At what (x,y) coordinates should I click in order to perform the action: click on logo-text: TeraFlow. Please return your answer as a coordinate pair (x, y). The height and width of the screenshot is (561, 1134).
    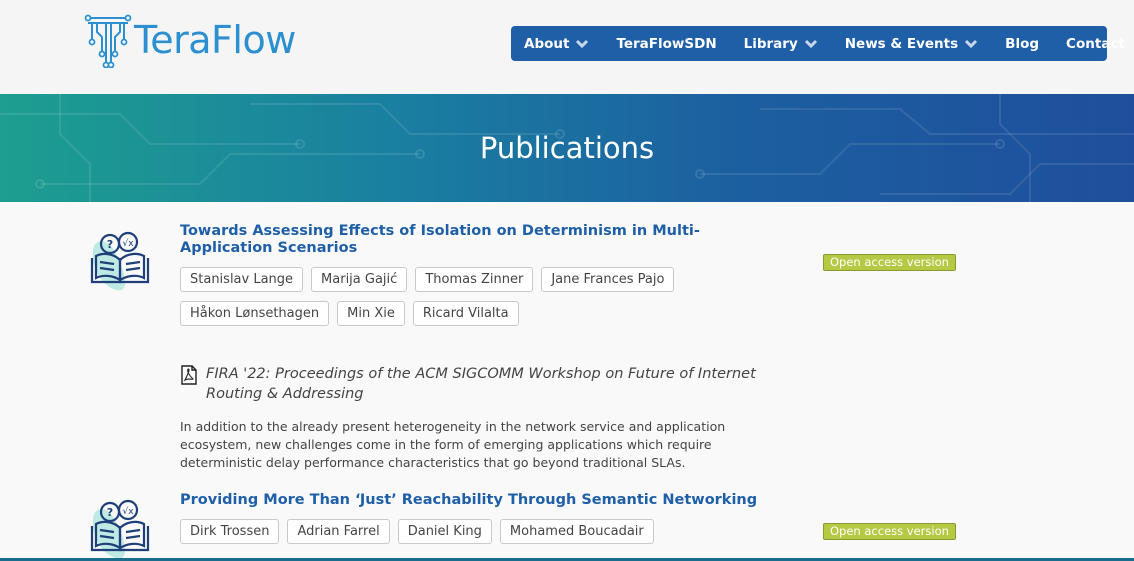
    Looking at the image, I should click on (215, 40).